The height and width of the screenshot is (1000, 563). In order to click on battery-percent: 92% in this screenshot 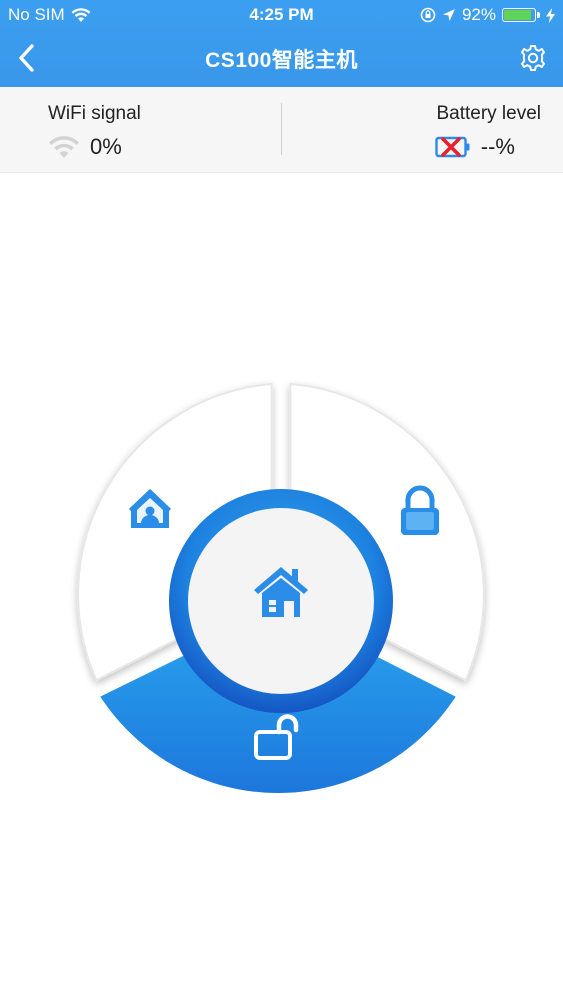, I will do `click(478, 14)`.